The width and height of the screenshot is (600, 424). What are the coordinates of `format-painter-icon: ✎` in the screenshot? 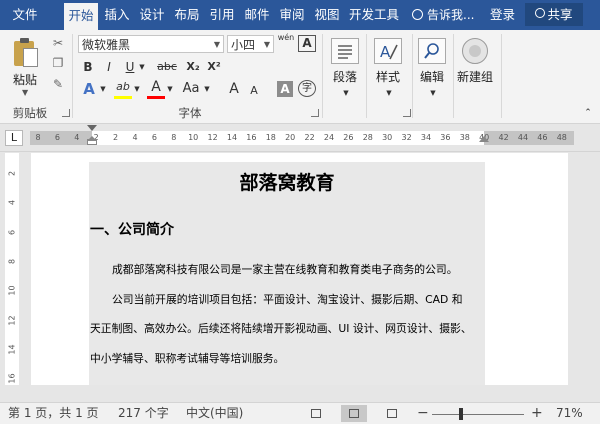 It's located at (58, 84).